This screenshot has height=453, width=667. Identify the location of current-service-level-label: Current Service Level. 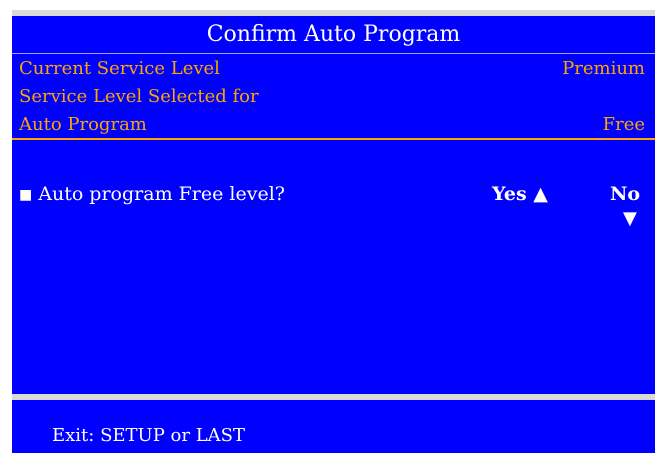
(119, 68).